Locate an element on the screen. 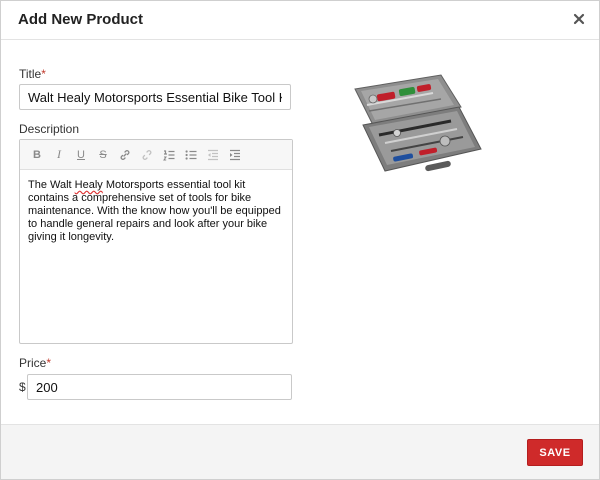 The image size is (600, 480). ordered-list-icon is located at coordinates (169, 155).